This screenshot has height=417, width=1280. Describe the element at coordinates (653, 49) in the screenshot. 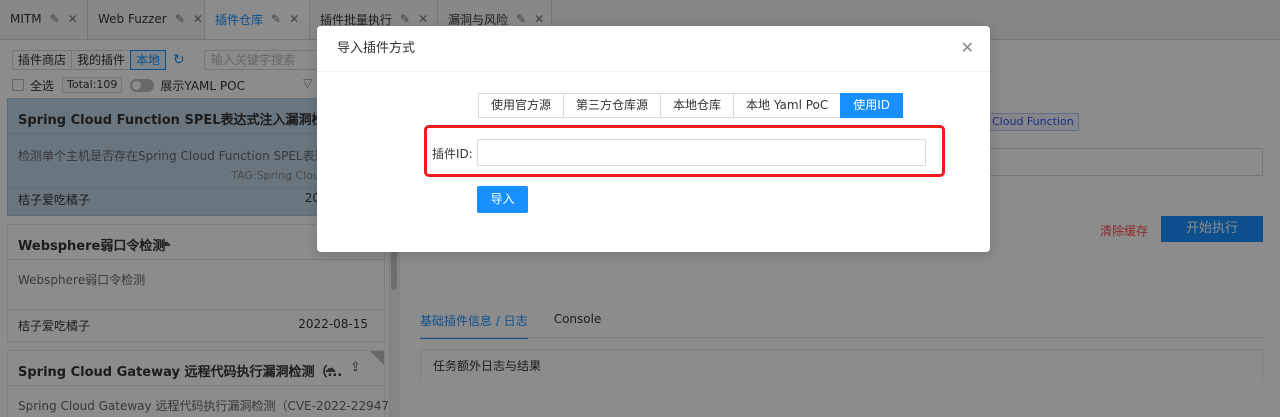

I see `modal-title: 导入插件方式` at that location.